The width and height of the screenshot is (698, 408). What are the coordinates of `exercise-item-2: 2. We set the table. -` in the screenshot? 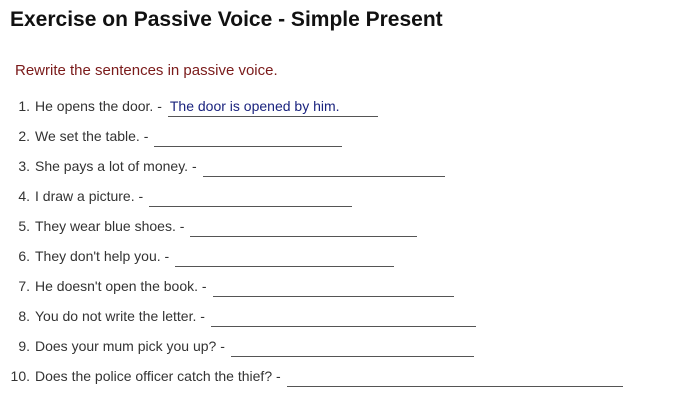 It's located at (349, 139).